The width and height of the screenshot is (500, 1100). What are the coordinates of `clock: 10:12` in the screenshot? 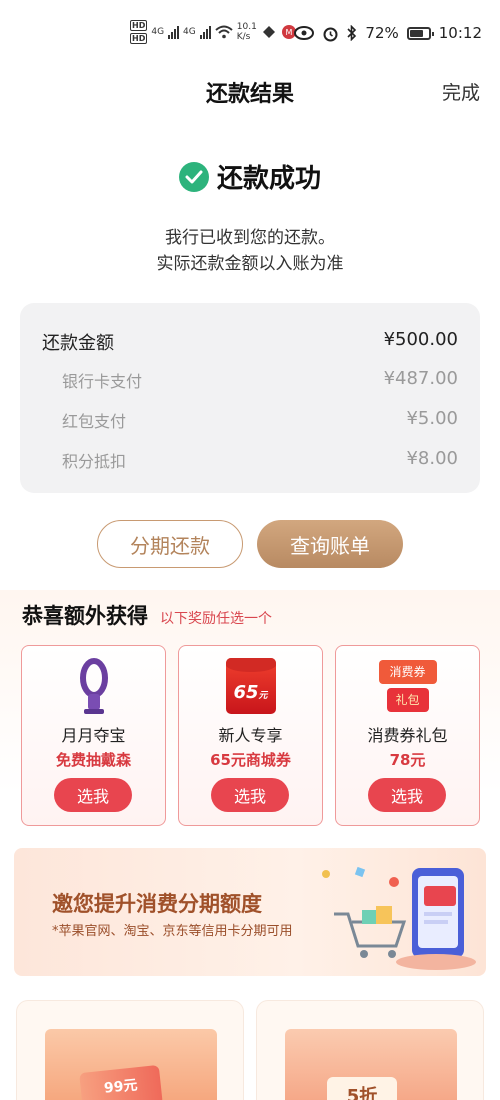 It's located at (460, 33).